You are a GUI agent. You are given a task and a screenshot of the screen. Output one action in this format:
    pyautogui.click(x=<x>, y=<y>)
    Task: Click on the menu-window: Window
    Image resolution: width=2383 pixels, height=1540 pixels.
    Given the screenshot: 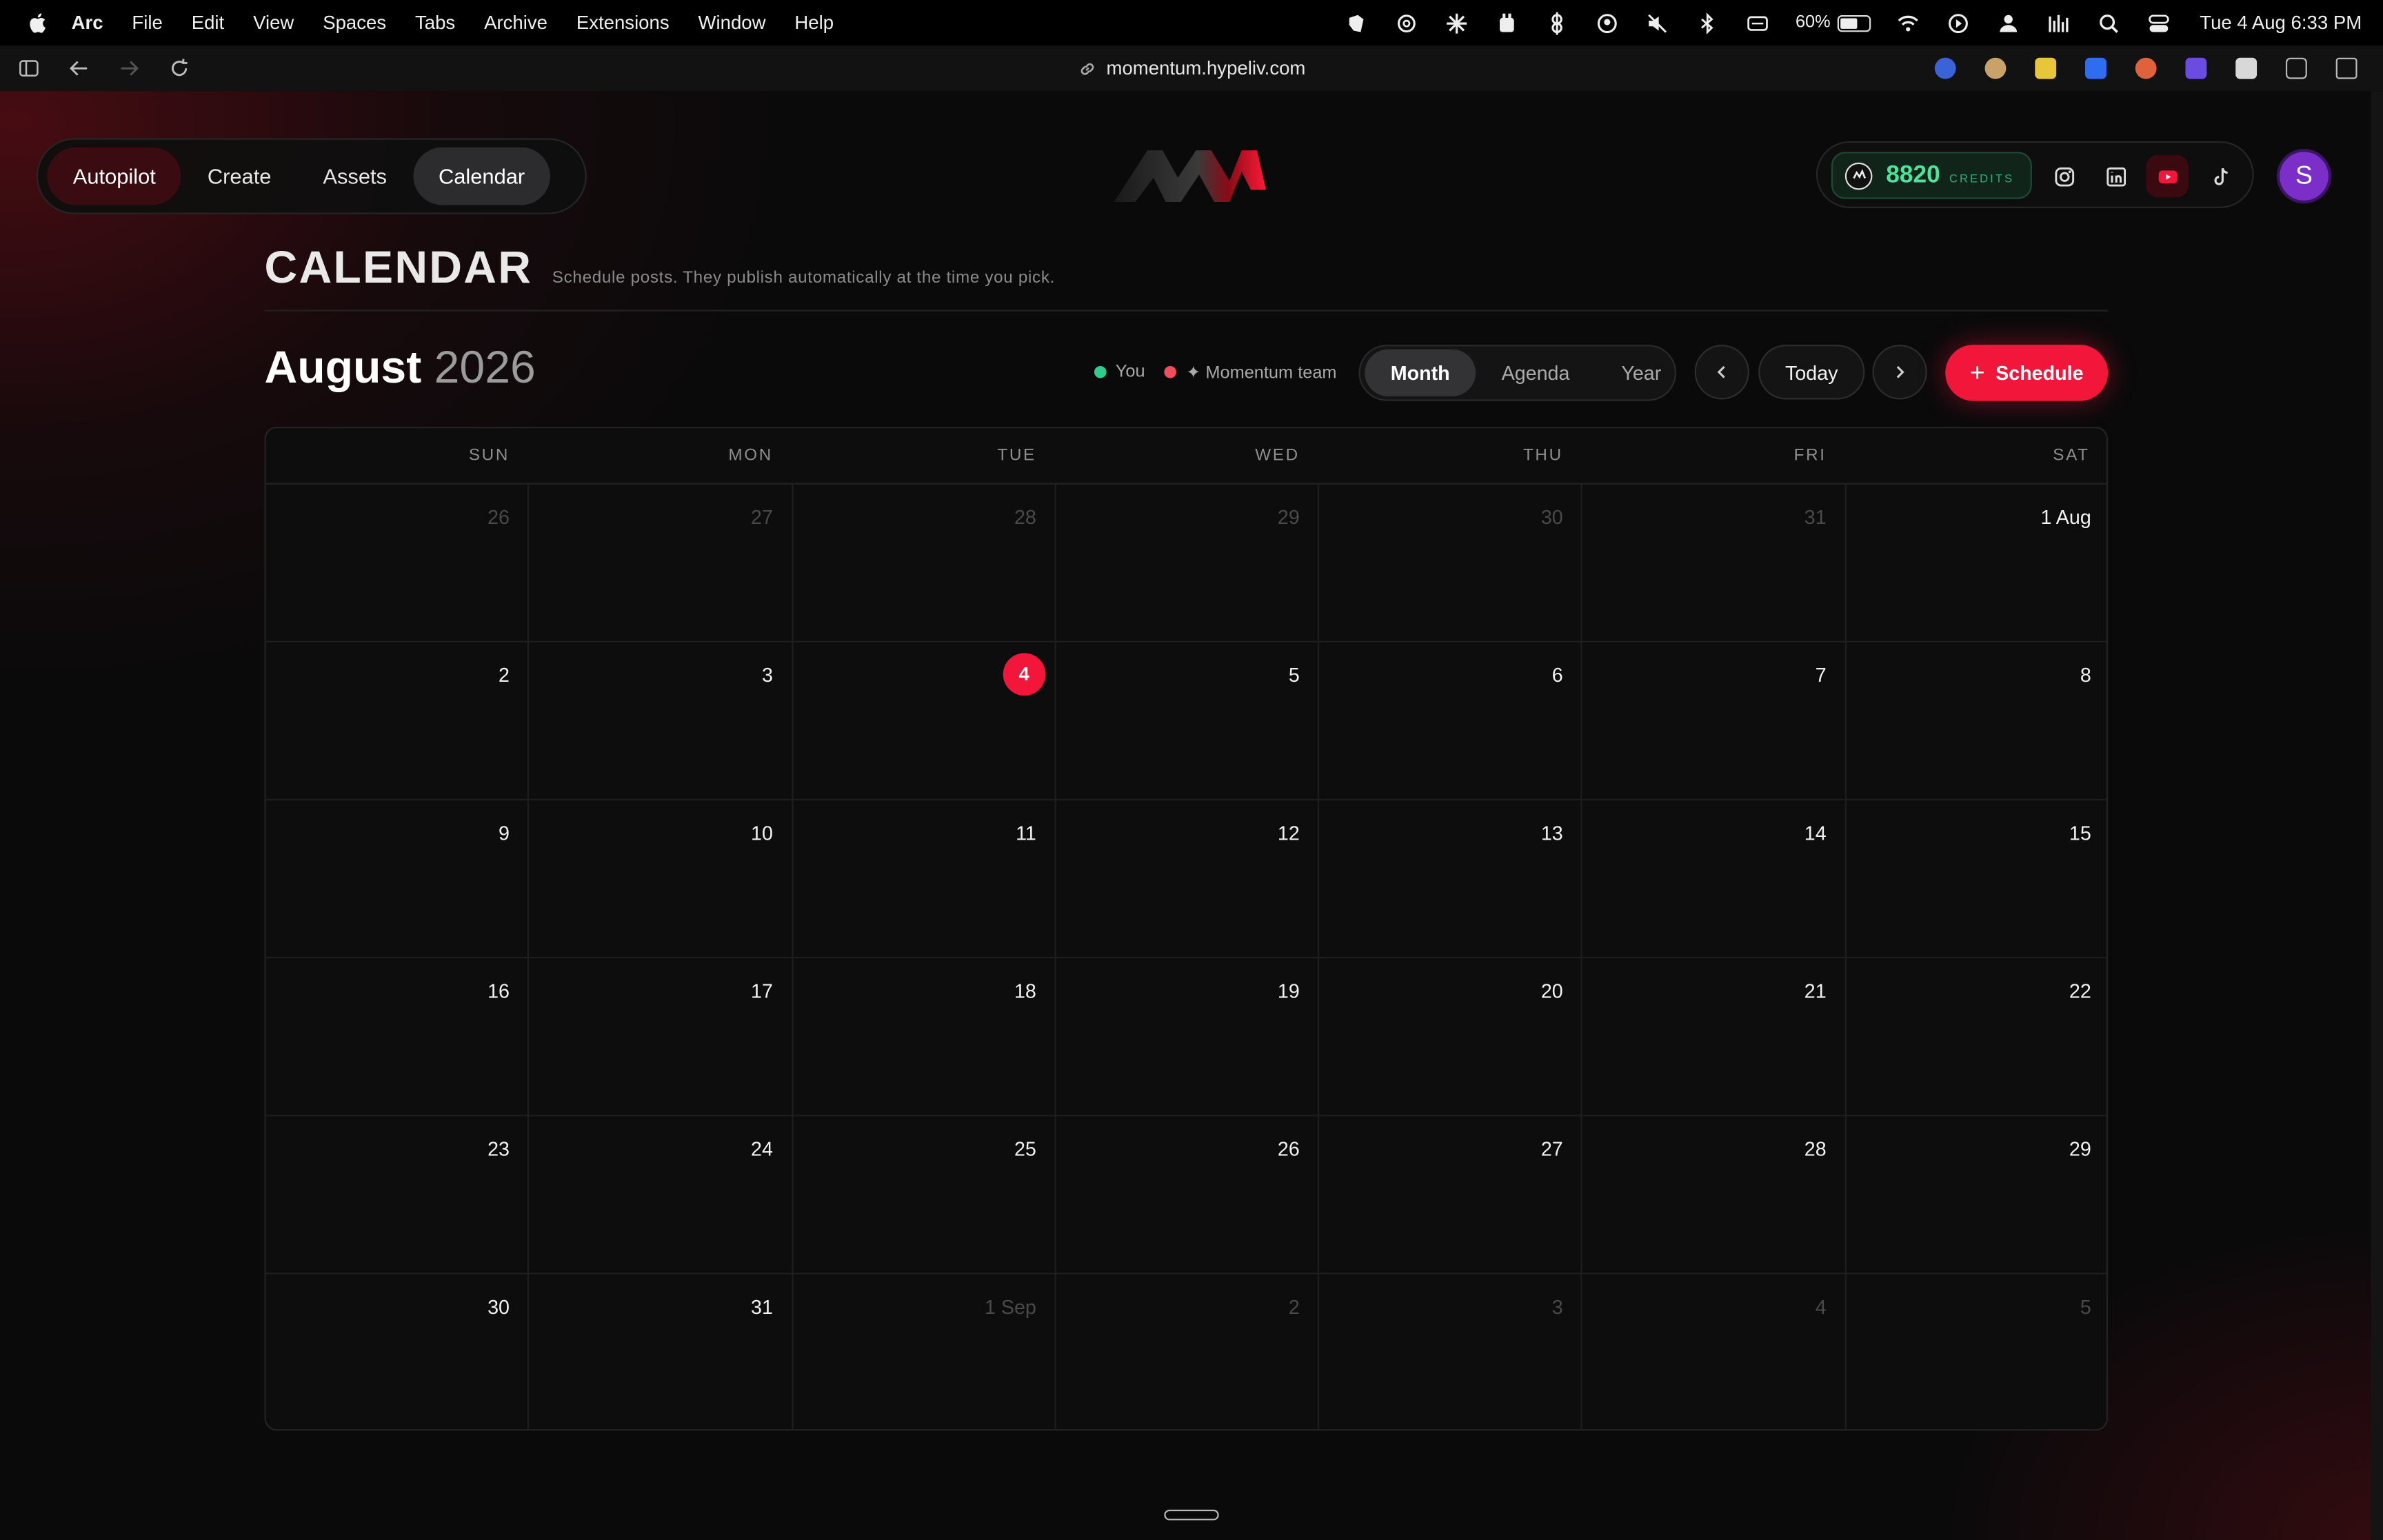 What is the action you would take?
    pyautogui.click(x=732, y=23)
    